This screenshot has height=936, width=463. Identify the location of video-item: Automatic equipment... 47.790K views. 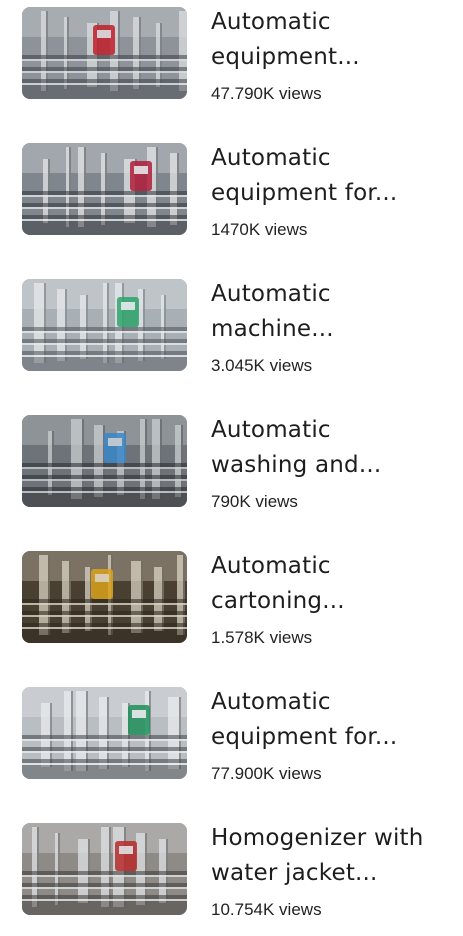
(231, 60).